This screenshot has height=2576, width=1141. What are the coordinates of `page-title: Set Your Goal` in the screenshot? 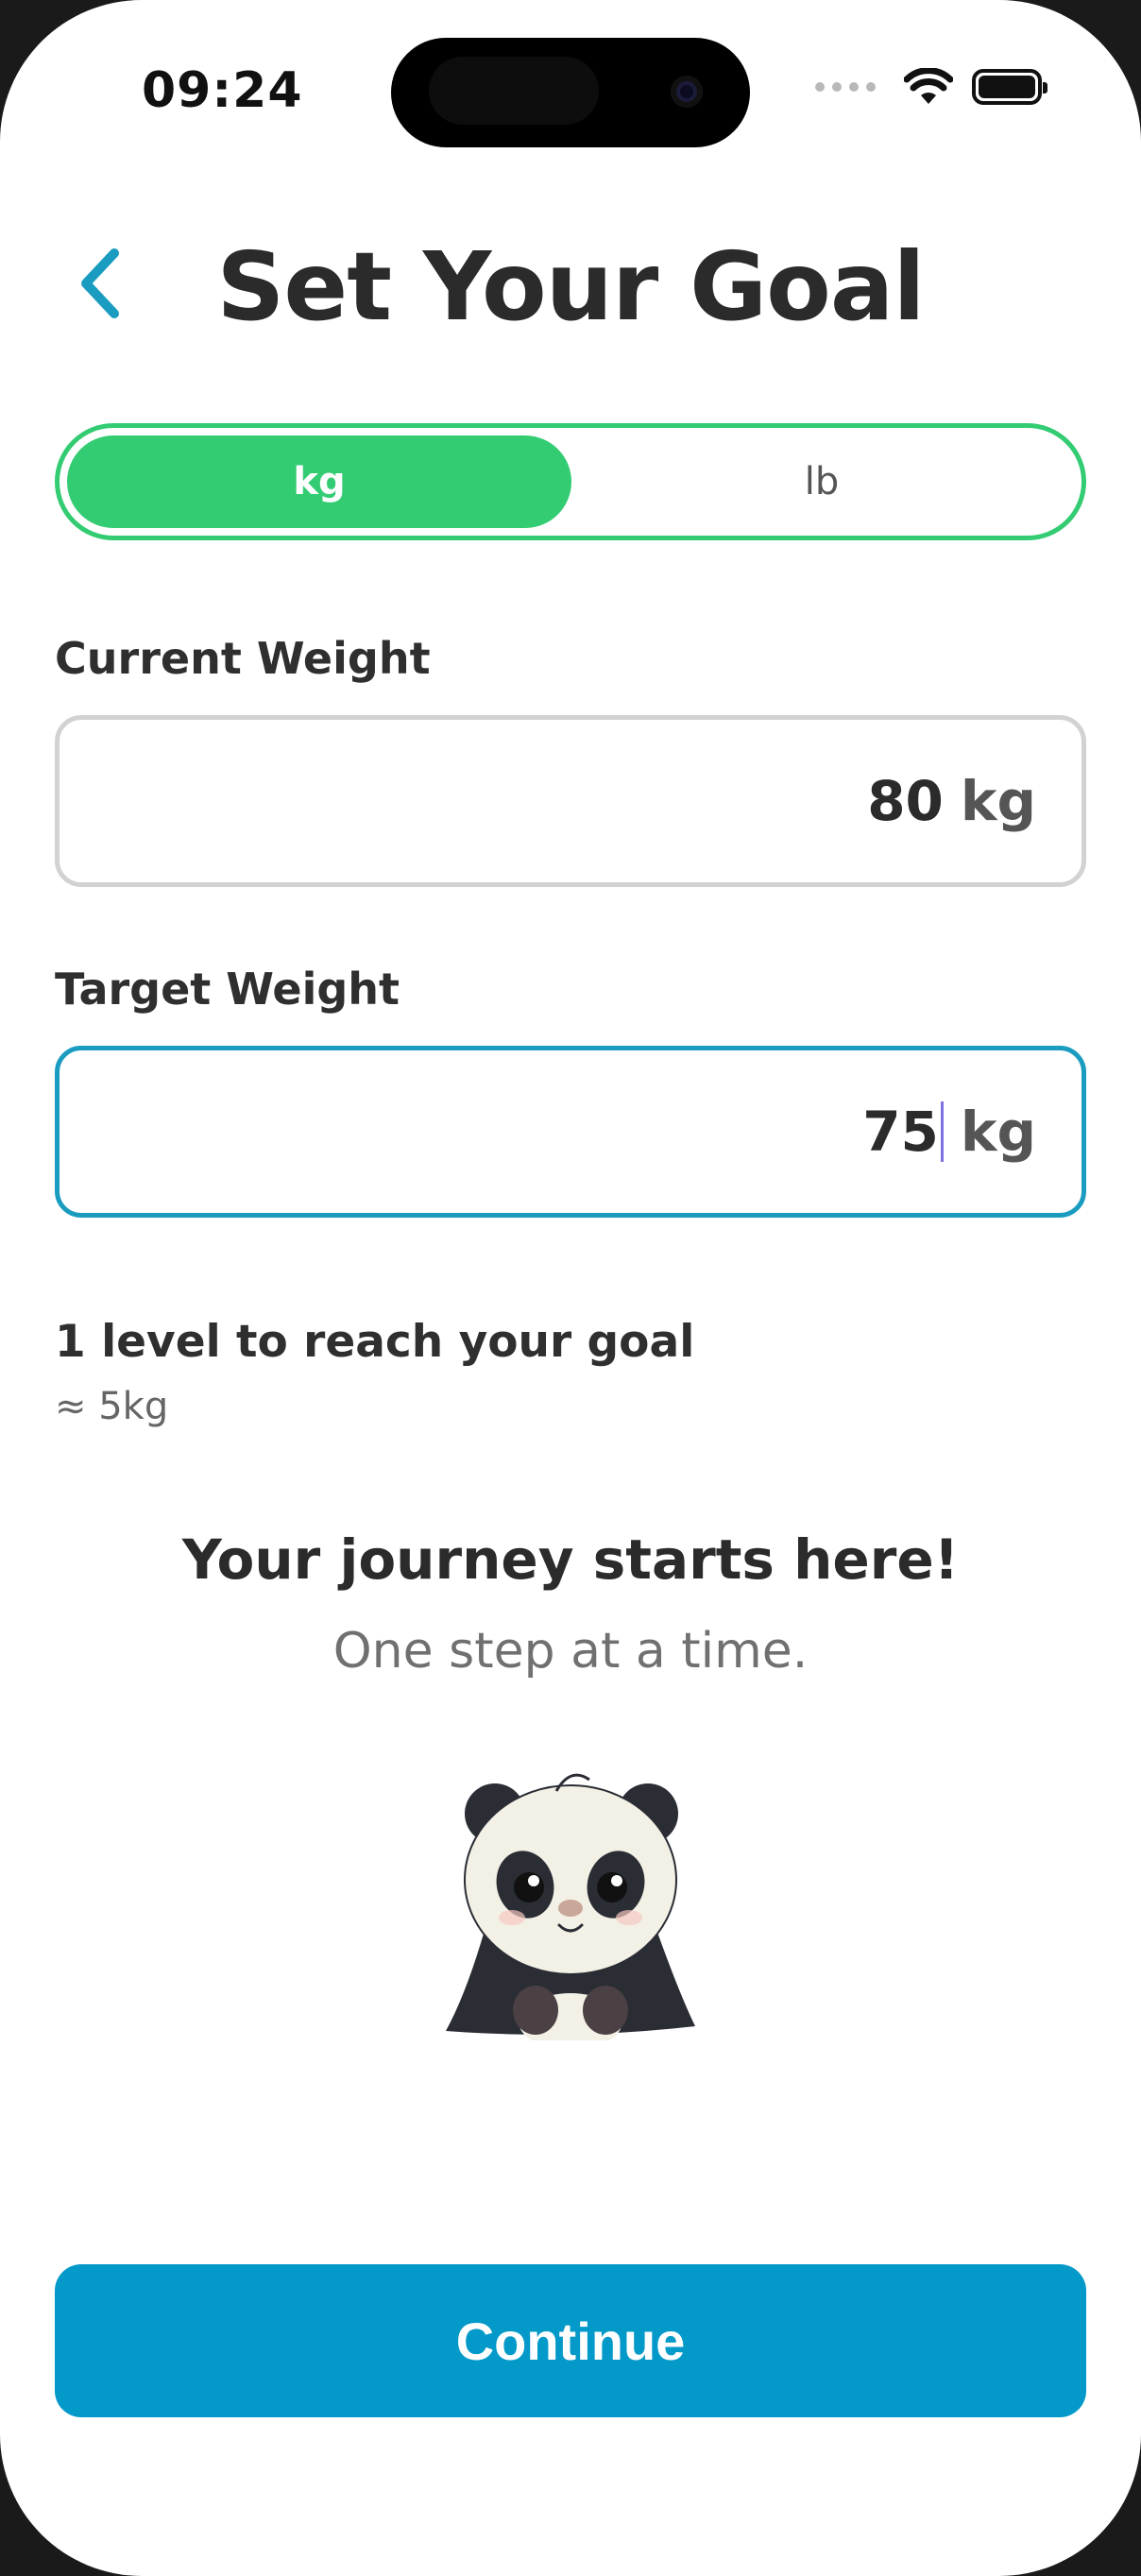 It's located at (570, 287).